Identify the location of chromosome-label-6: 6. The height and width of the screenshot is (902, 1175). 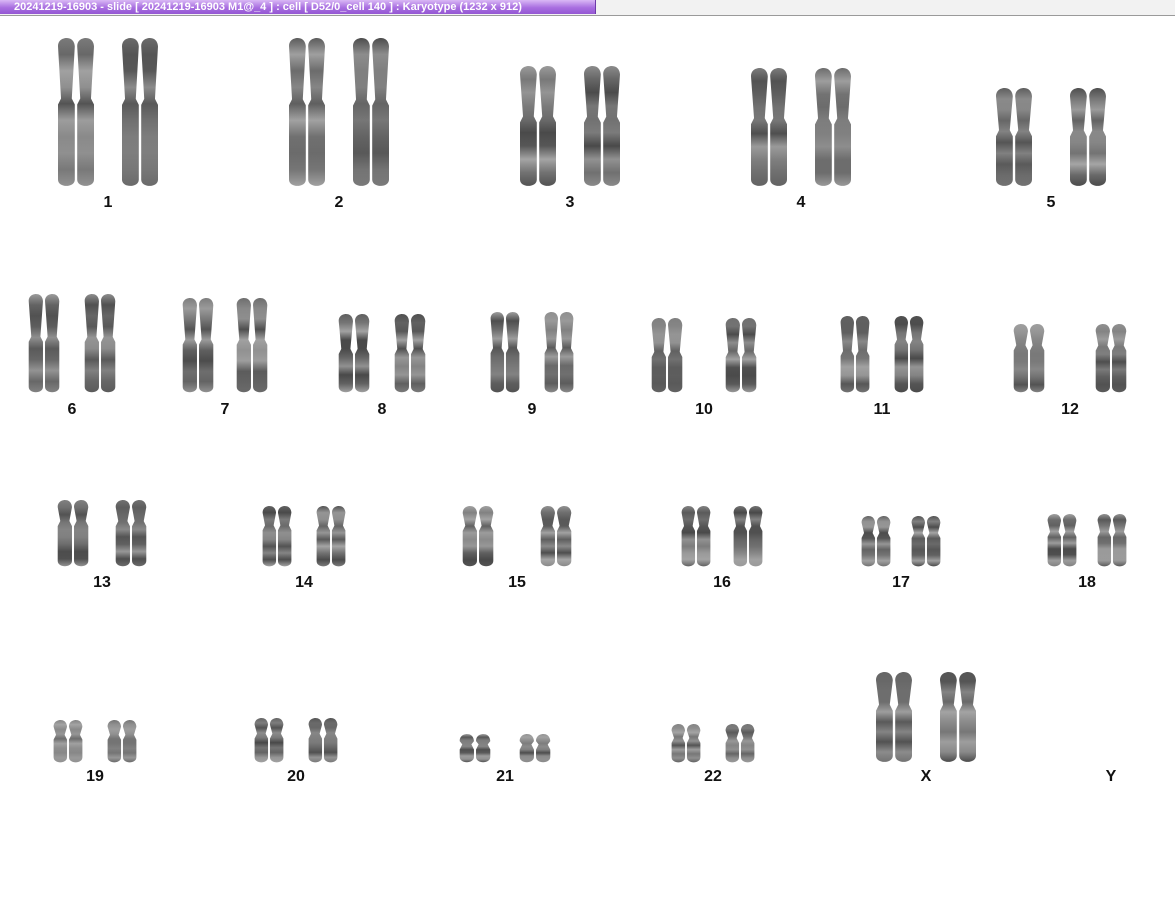
(72, 409).